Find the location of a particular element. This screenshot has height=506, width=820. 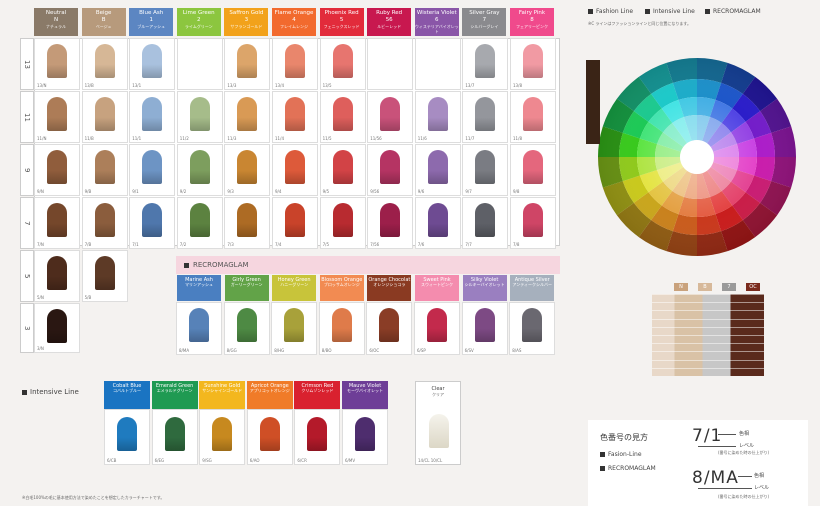

recroma-jp: シルキーバイオレット is located at coordinates (484, 284).